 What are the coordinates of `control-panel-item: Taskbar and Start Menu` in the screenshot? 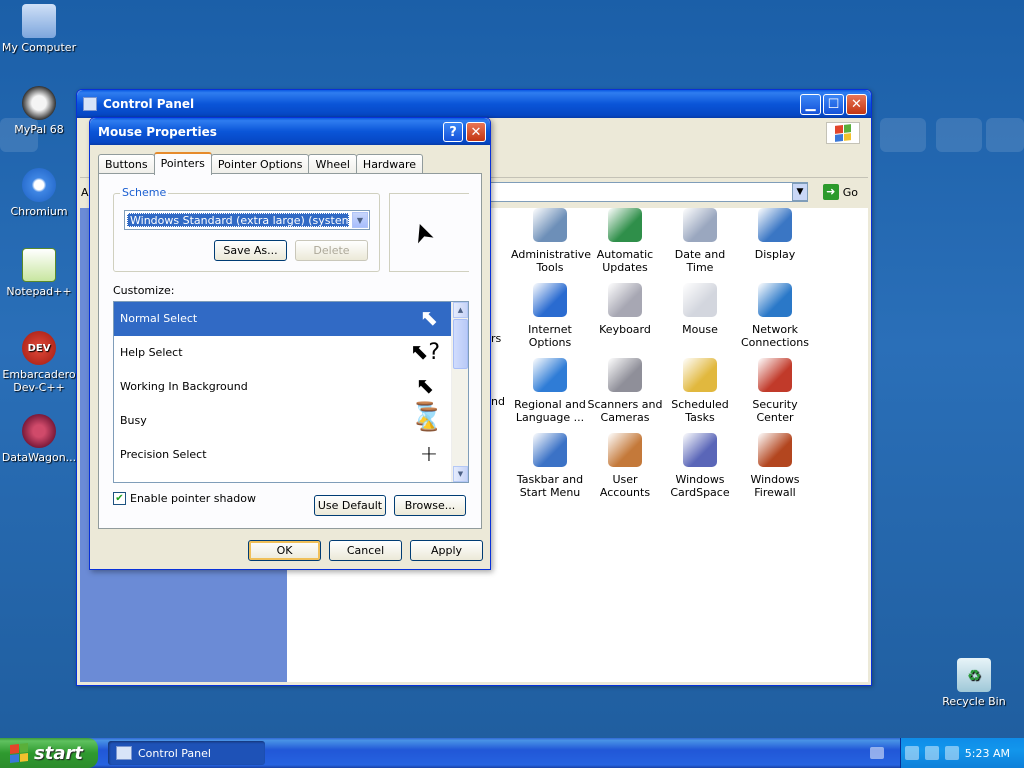 It's located at (550, 466).